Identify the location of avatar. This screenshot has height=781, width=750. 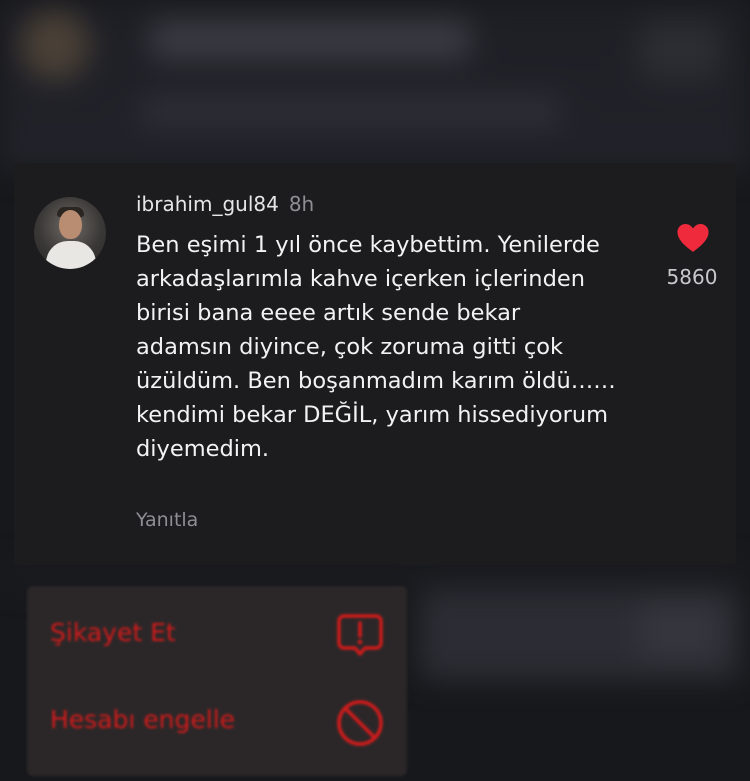
(70, 233).